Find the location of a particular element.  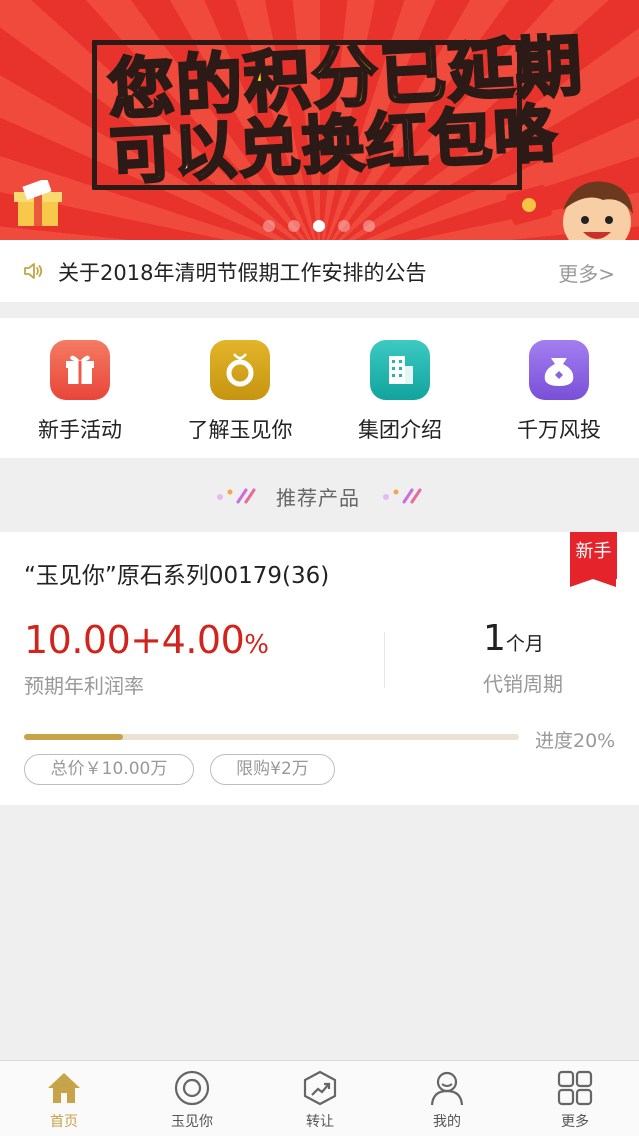

user-icon is located at coordinates (447, 1088).